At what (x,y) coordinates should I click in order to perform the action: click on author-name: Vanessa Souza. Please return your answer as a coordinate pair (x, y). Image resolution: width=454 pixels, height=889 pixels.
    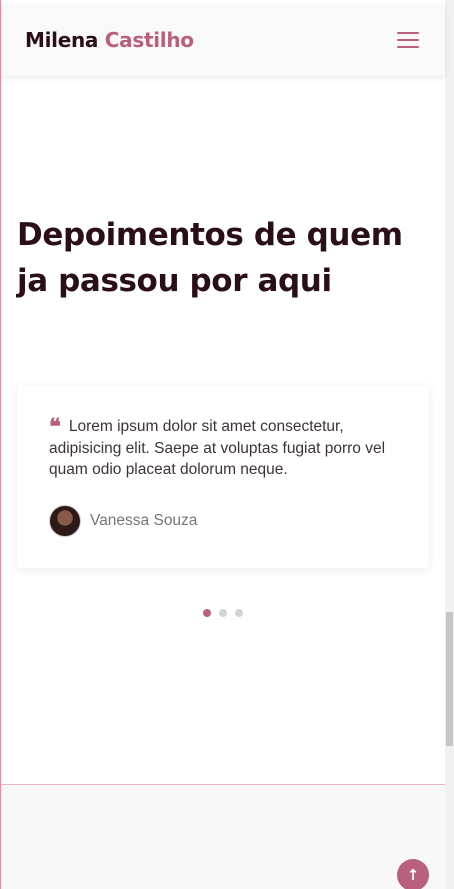
    Looking at the image, I should click on (144, 520).